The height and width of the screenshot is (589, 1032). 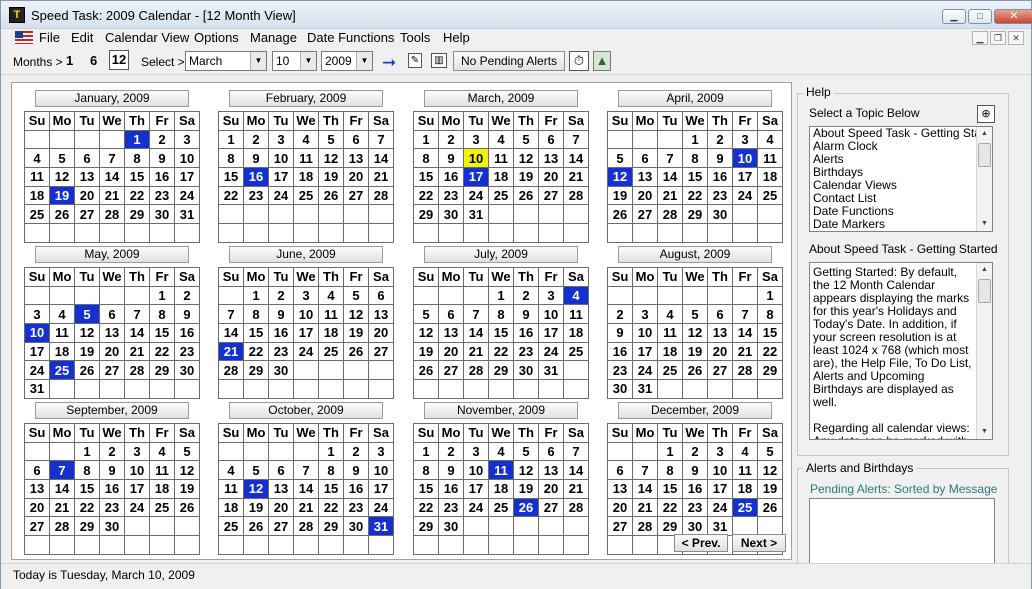 What do you see at coordinates (347, 61) in the screenshot?
I see `year-select: 2009 ▼` at bounding box center [347, 61].